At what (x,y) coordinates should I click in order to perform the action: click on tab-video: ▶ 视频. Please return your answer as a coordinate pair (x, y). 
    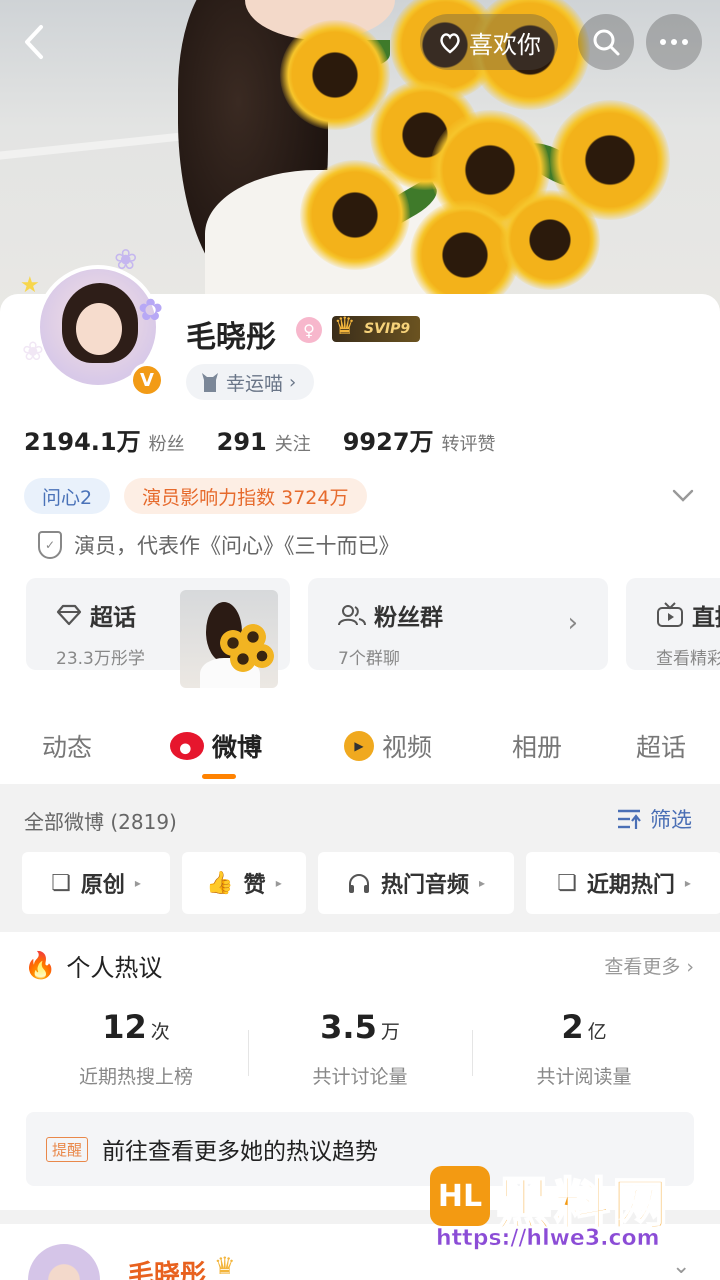
    Looking at the image, I should click on (388, 746).